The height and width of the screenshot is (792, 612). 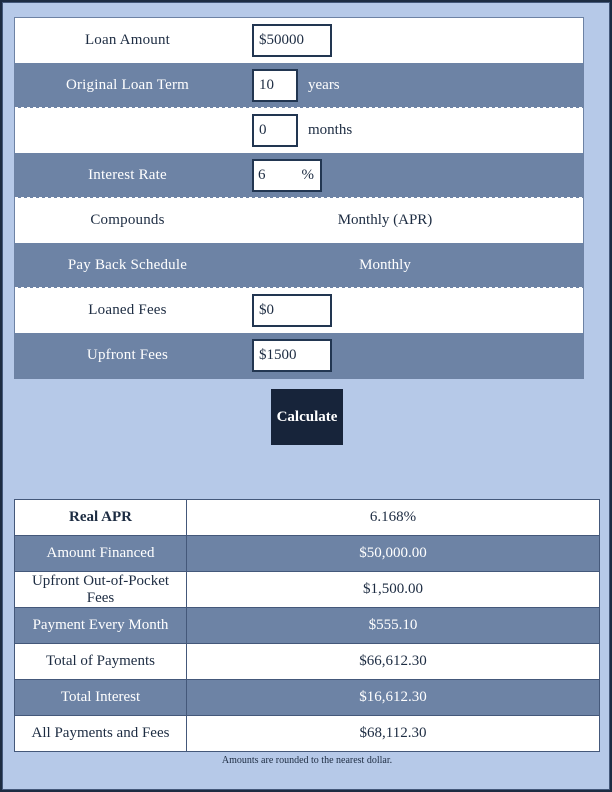 I want to click on results-row-value: $50,000.00, so click(x=393, y=553).